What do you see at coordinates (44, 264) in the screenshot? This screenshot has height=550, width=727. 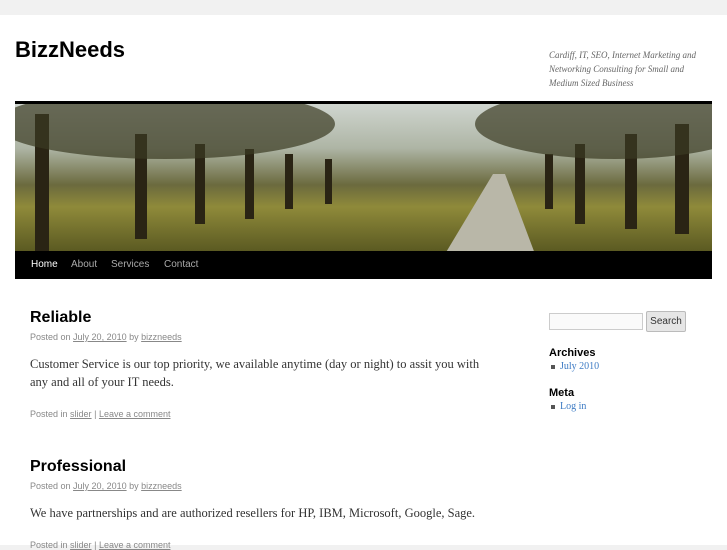 I see `nav-home: Home` at bounding box center [44, 264].